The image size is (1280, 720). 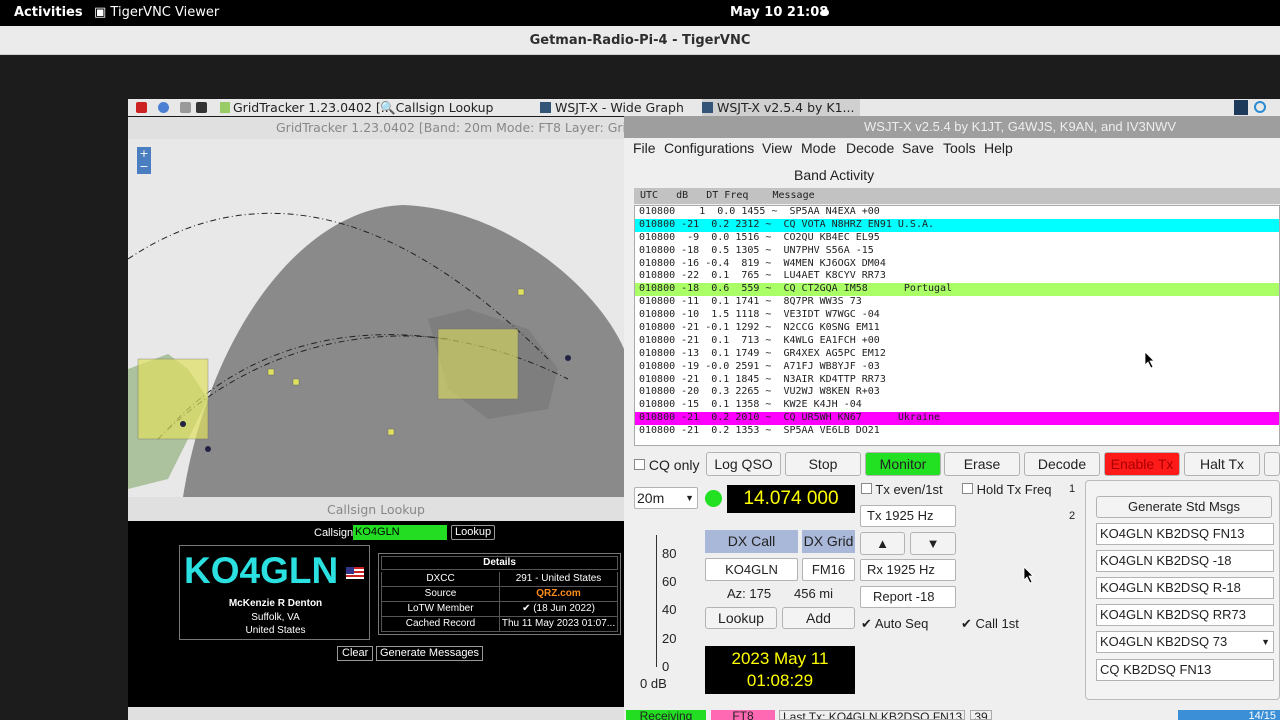 What do you see at coordinates (1265, 642) in the screenshot?
I see `chevron-down-icon: ▼` at bounding box center [1265, 642].